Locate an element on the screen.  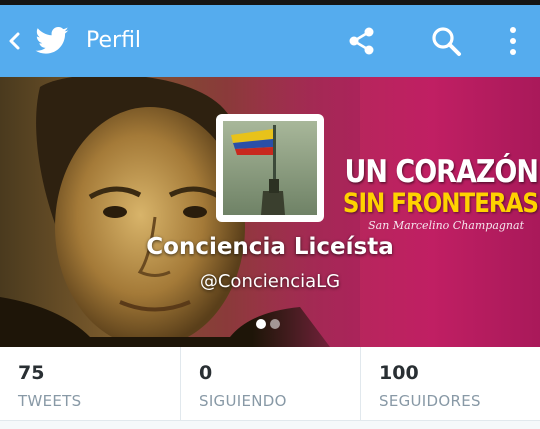
back-chevron-icon is located at coordinates (15, 41).